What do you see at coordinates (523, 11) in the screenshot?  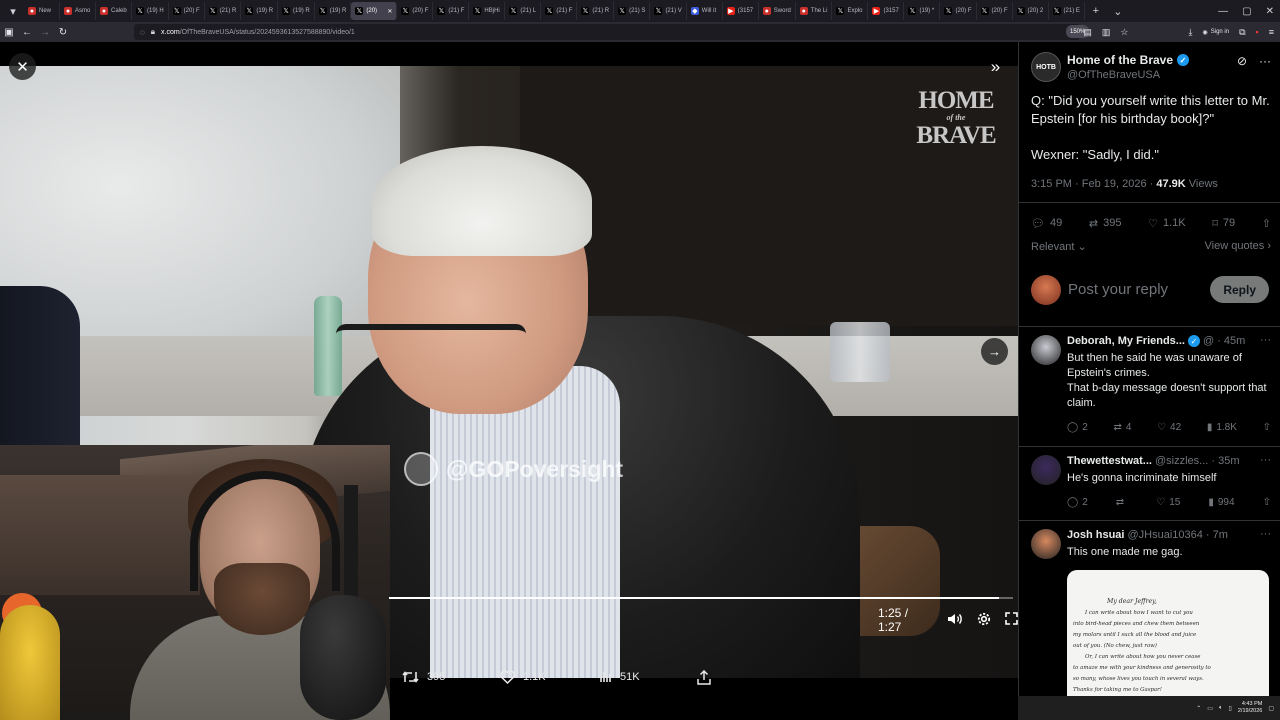 I see `browser-tab: 𝕏 (21) L` at bounding box center [523, 11].